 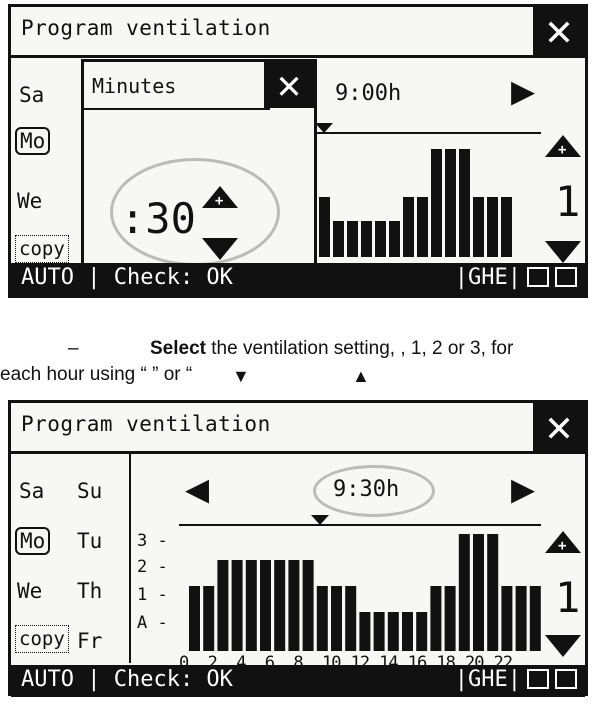 What do you see at coordinates (89, 491) in the screenshot?
I see `day-su: Su` at bounding box center [89, 491].